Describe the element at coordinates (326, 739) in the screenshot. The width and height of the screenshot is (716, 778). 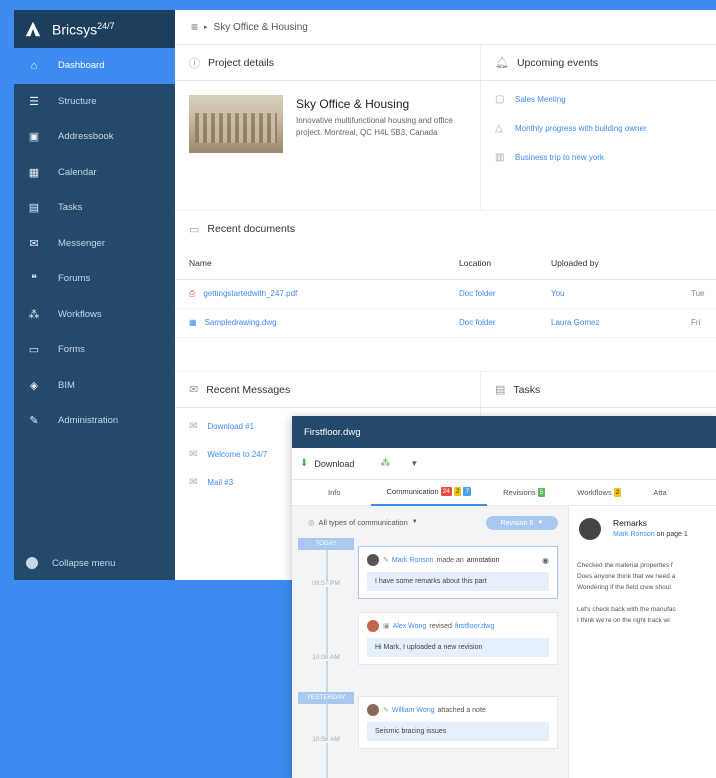
I see `timeline-time: 10:58 AM` at that location.